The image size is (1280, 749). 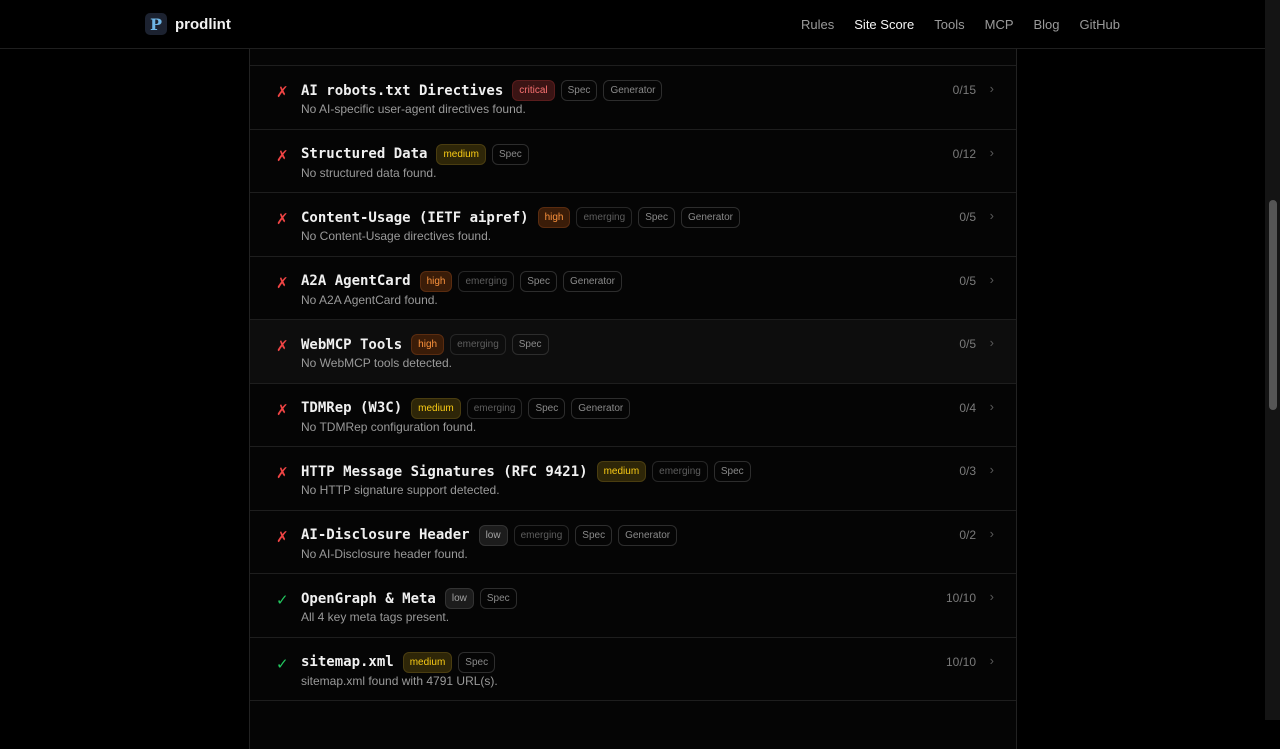 I want to click on check-score: 0/12, so click(x=964, y=153).